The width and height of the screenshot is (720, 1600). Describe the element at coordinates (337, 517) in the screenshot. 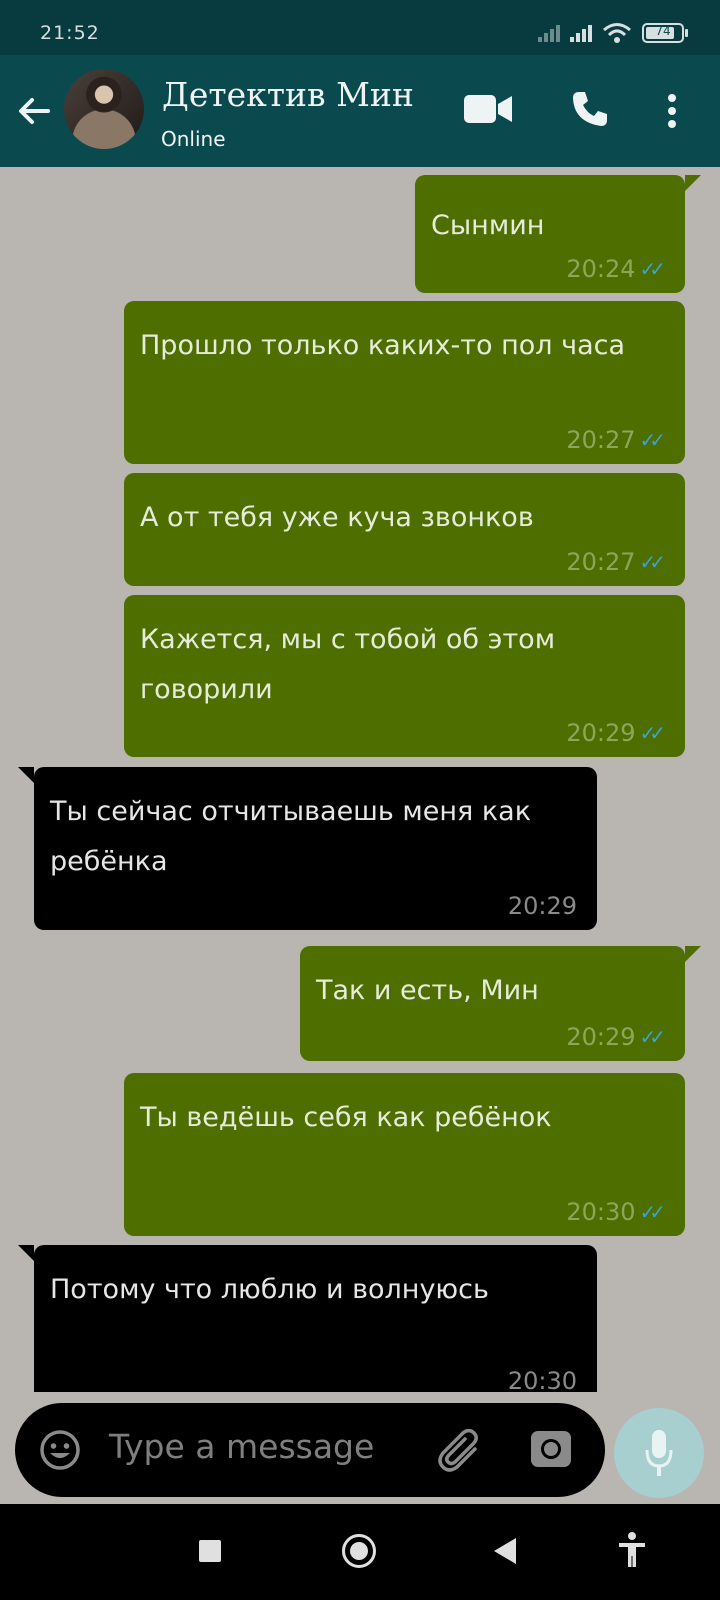

I see `message-text: А от тебя уже куча звонков` at that location.